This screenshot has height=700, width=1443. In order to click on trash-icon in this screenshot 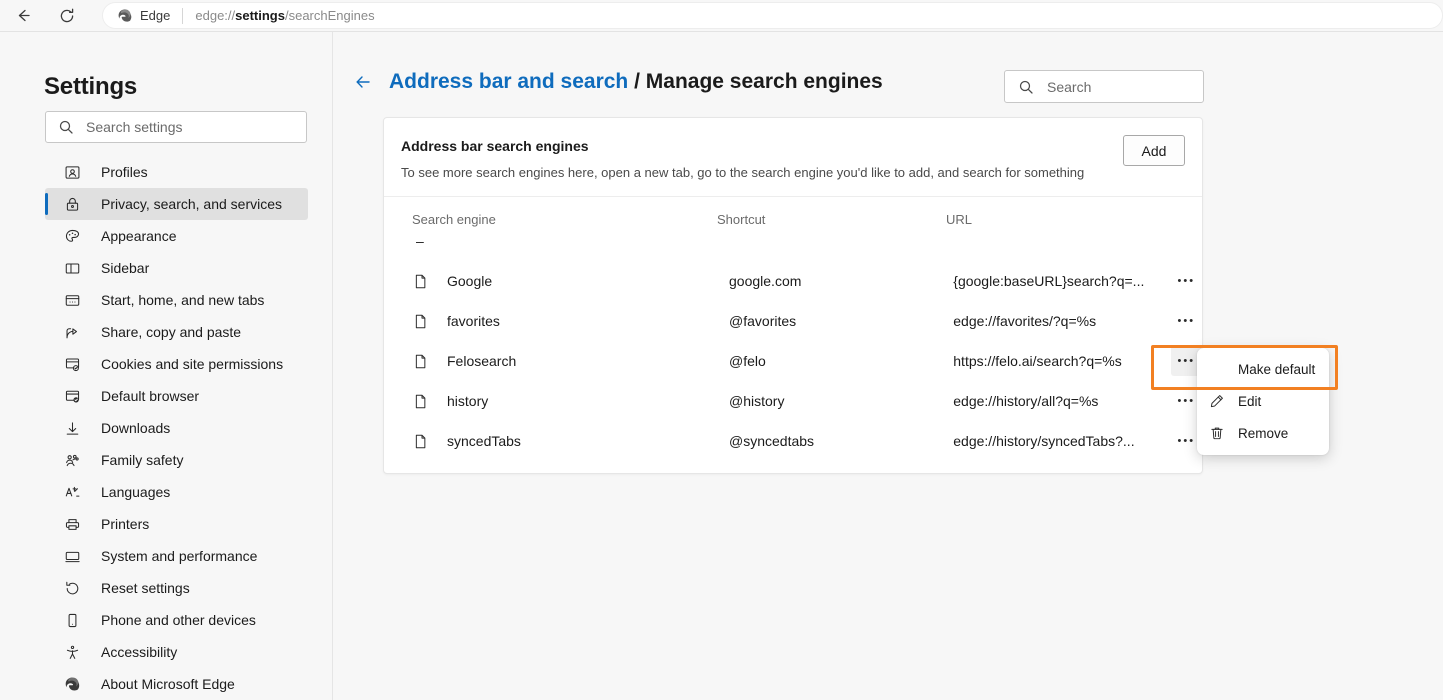, I will do `click(1216, 433)`.